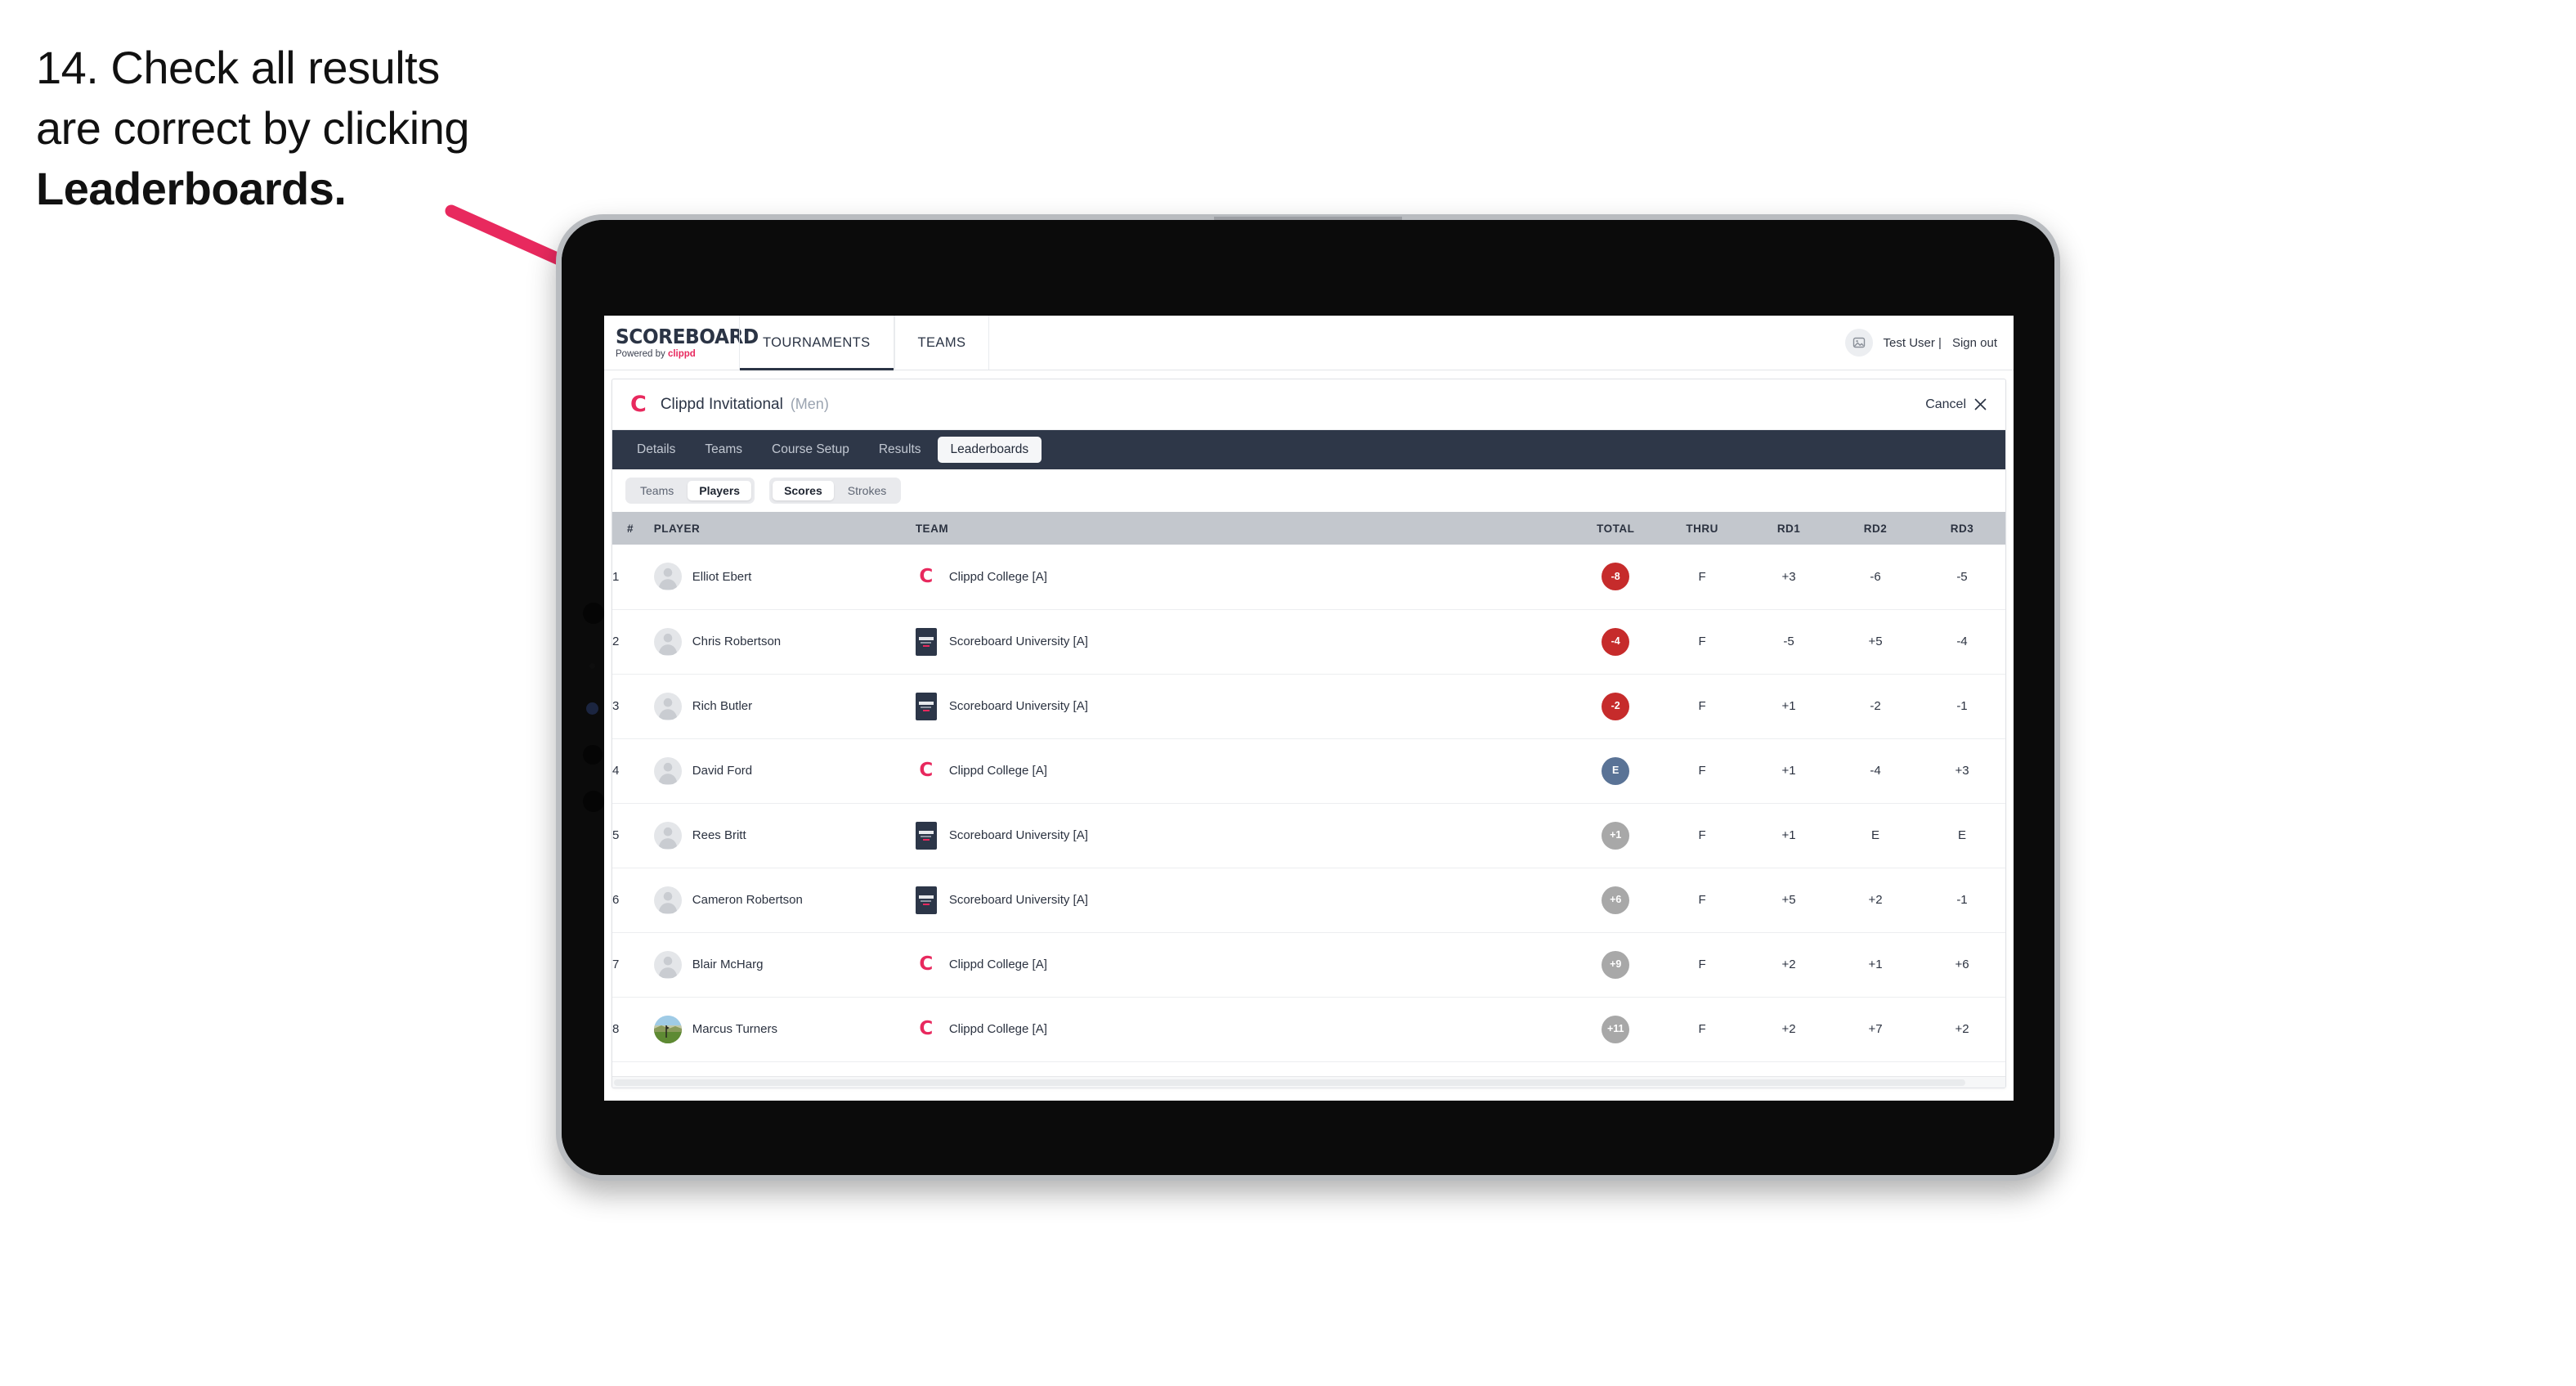 This screenshot has width=2576, height=1386. Describe the element at coordinates (1616, 770) in the screenshot. I see `total-score-badge: E` at that location.